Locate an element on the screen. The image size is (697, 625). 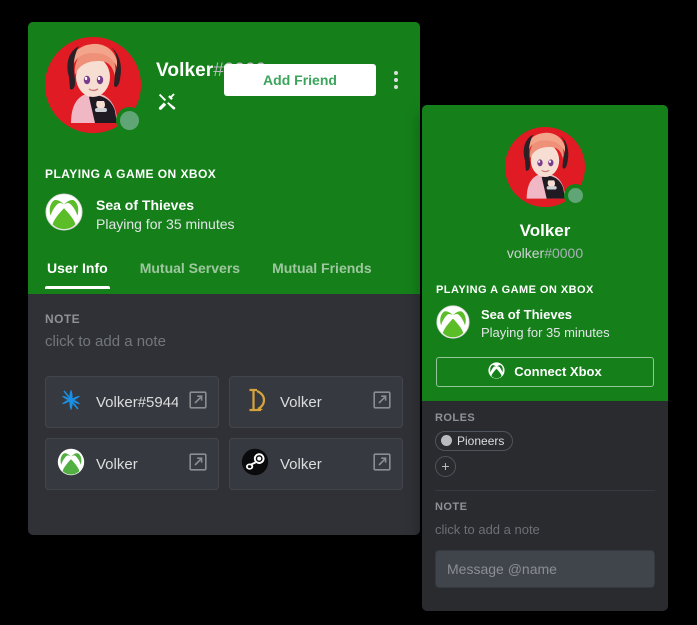
popout-user-tag: volker#0000 is located at coordinates (545, 253).